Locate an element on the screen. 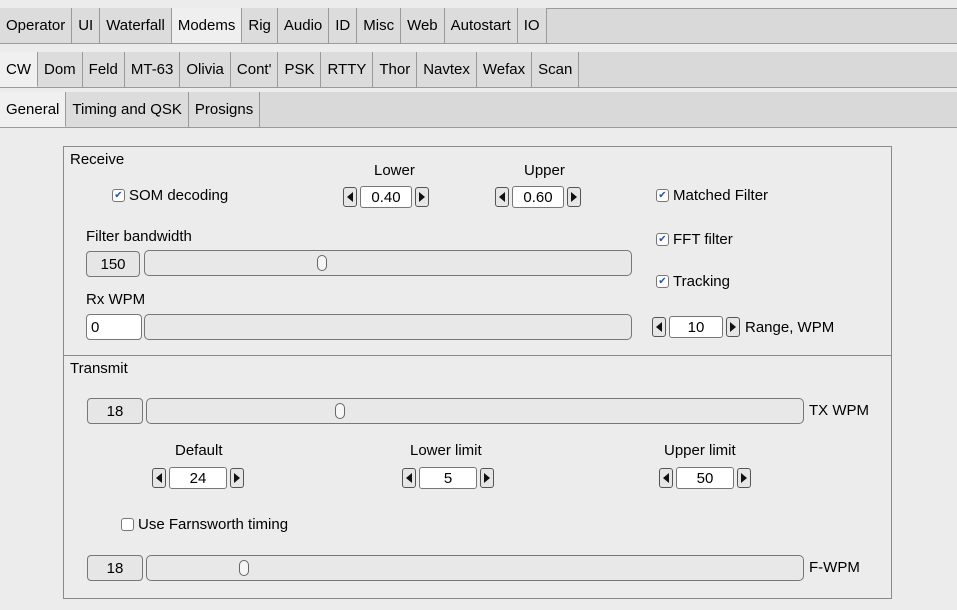 The height and width of the screenshot is (610, 957). tracking-check-icon: ✔ is located at coordinates (662, 281).